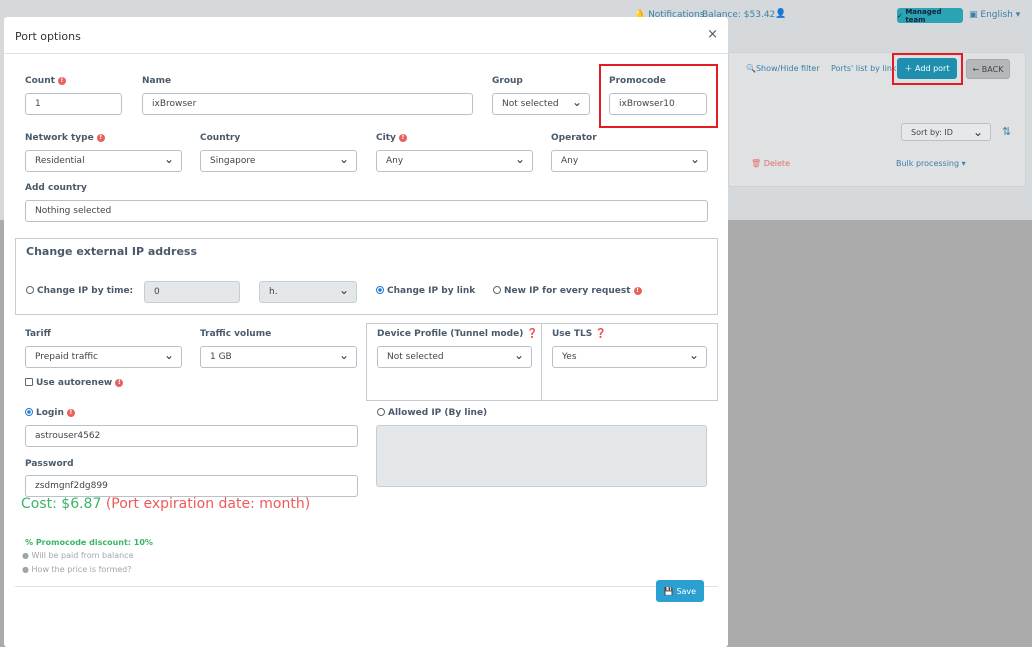 This screenshot has width=1032, height=647. Describe the element at coordinates (567, 291) in the screenshot. I see `new-ip-every-request-radio: New IP for every request!` at that location.